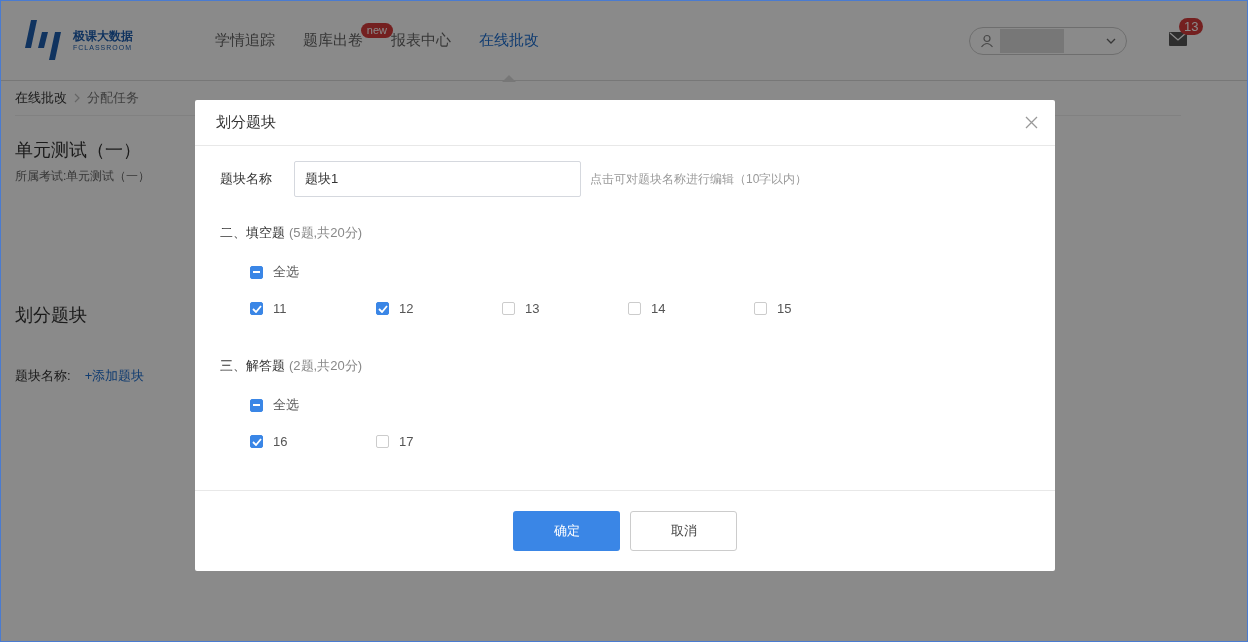  I want to click on nav-tab: 题库出卷, so click(333, 40).